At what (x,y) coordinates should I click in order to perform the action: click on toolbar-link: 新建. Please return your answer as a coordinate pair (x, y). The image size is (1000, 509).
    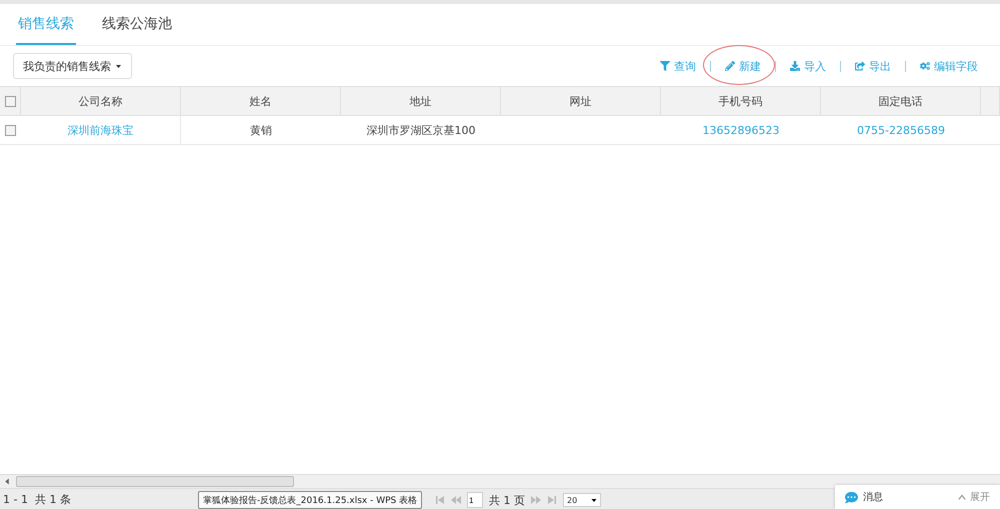
    Looking at the image, I should click on (743, 66).